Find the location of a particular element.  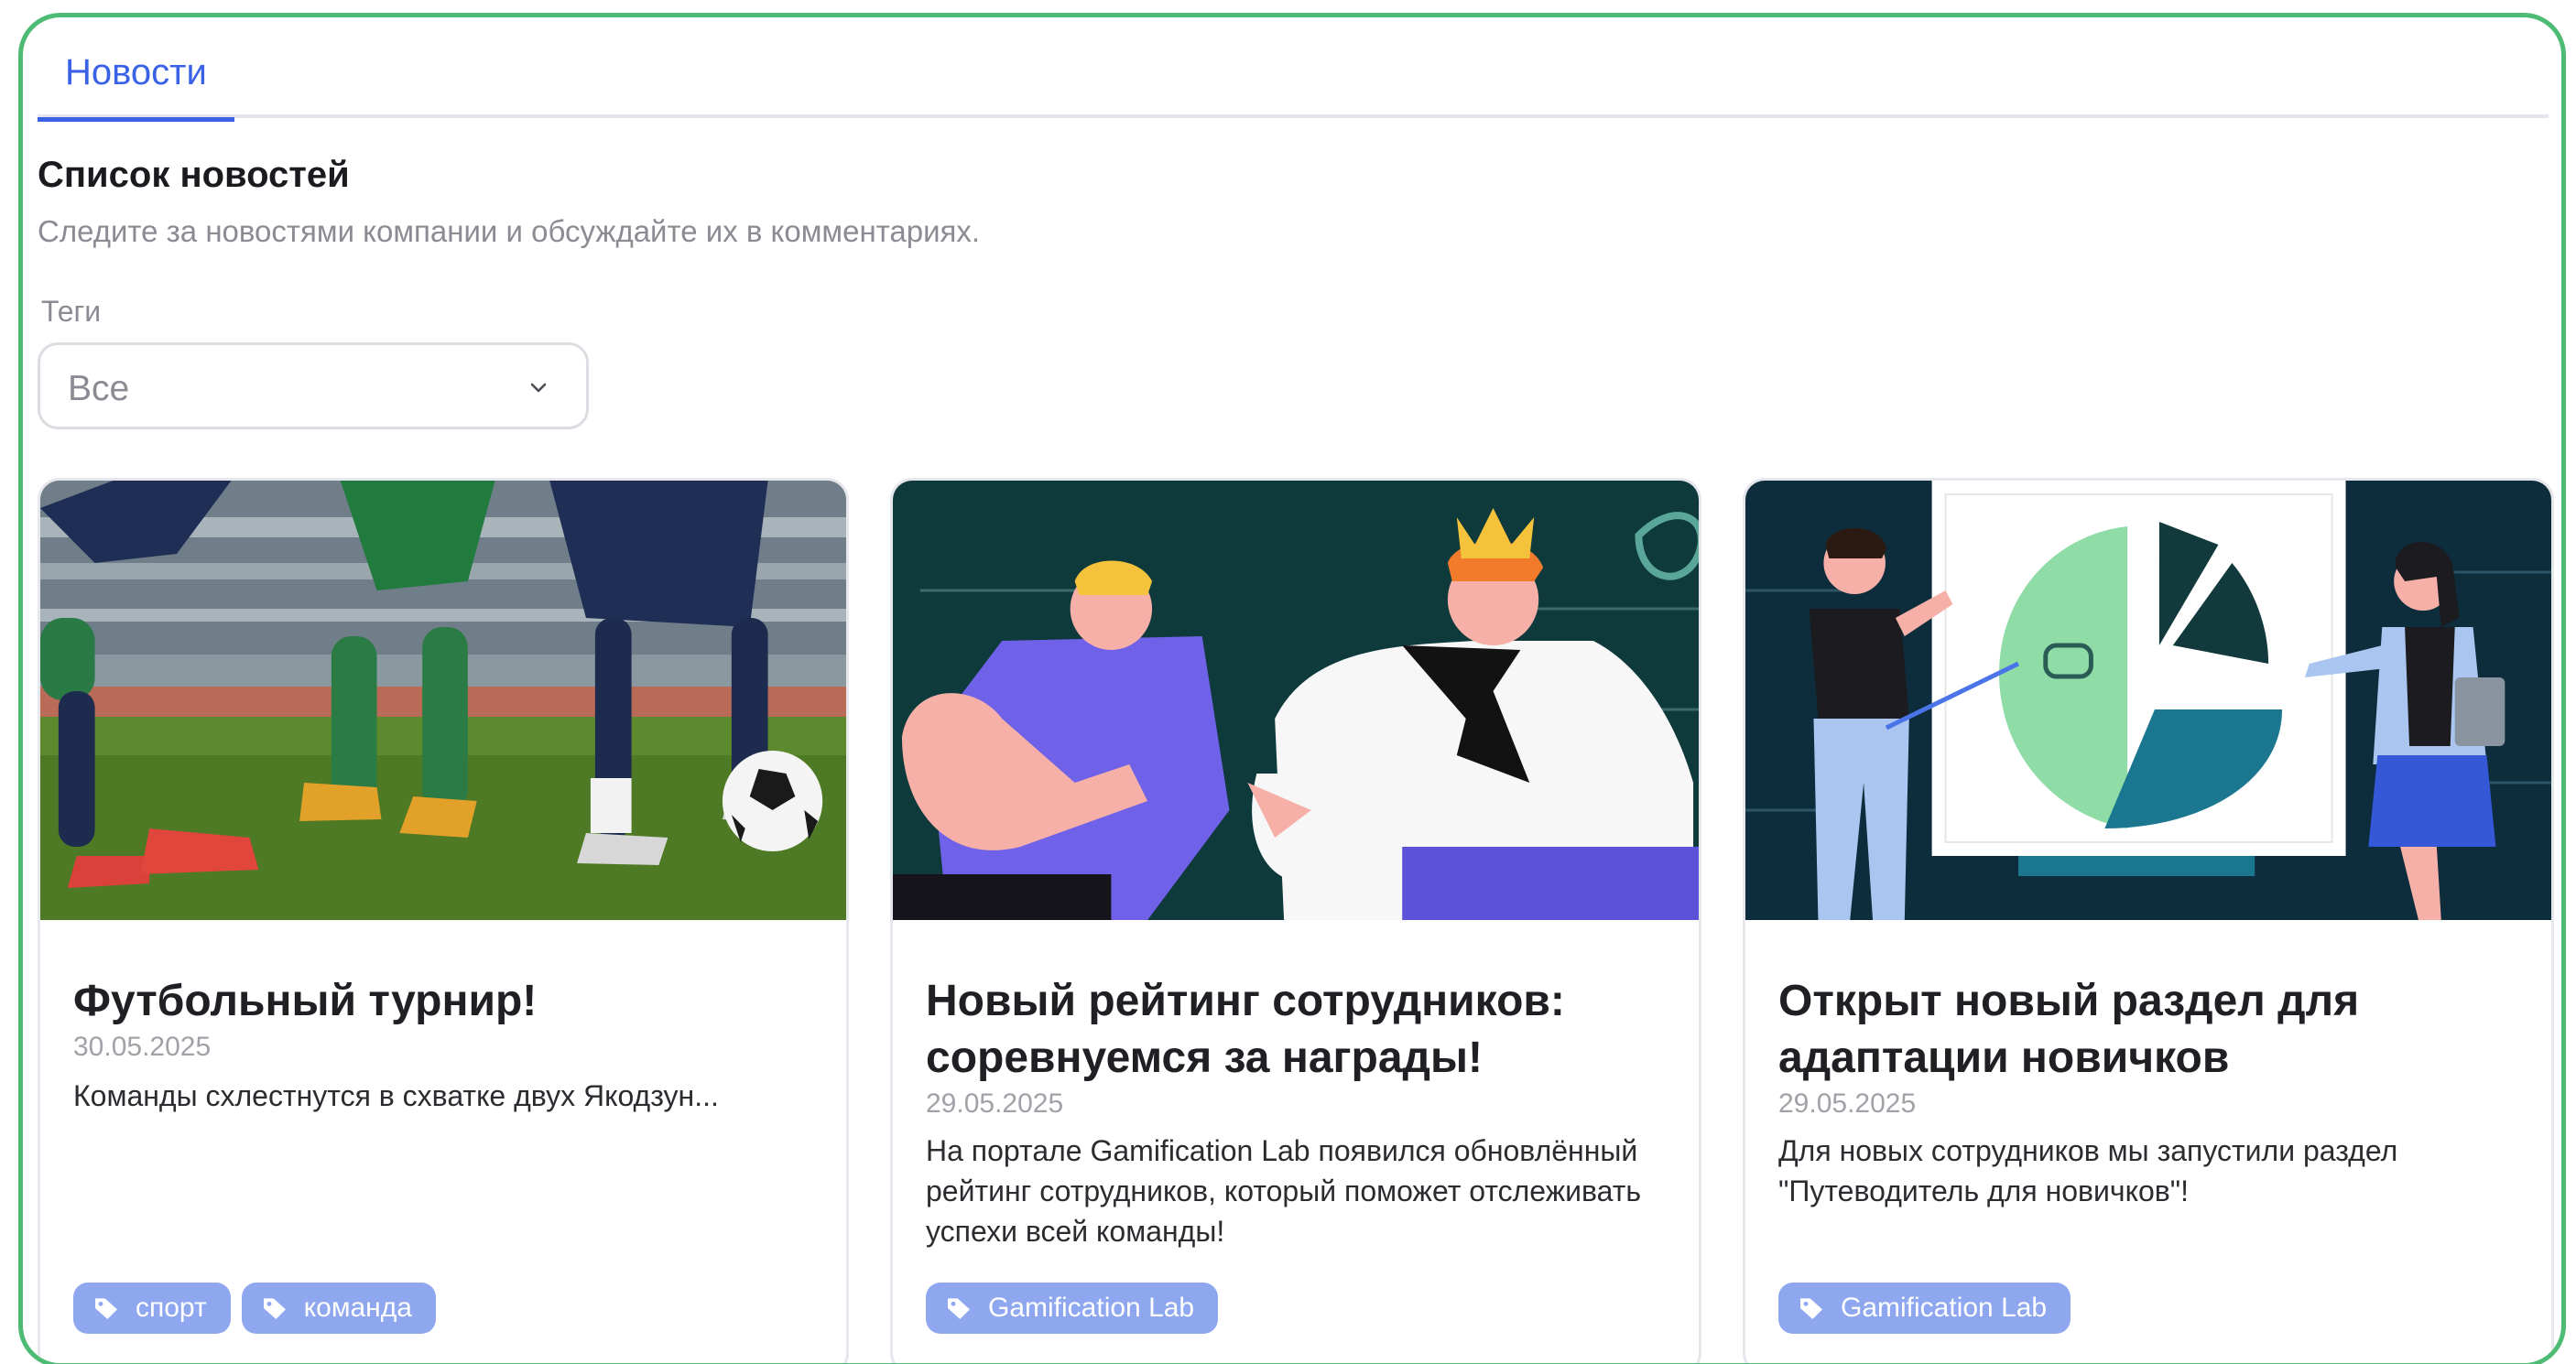

tag-label: спорт is located at coordinates (171, 1308).